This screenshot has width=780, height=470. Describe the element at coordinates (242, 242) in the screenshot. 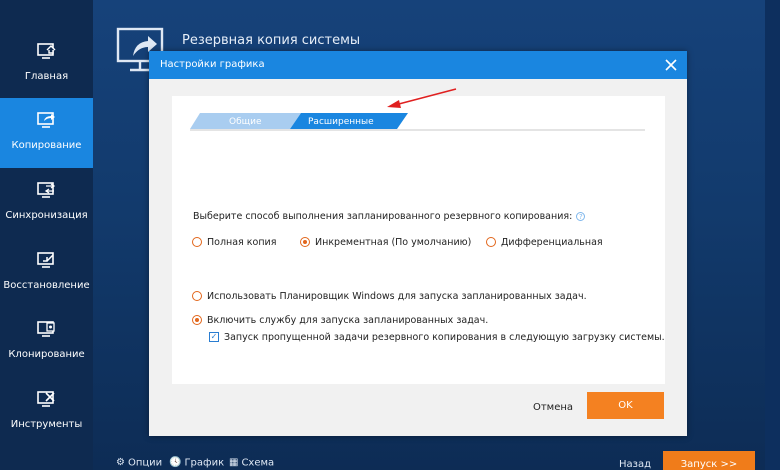

I see `radio-label: Полная копия` at that location.